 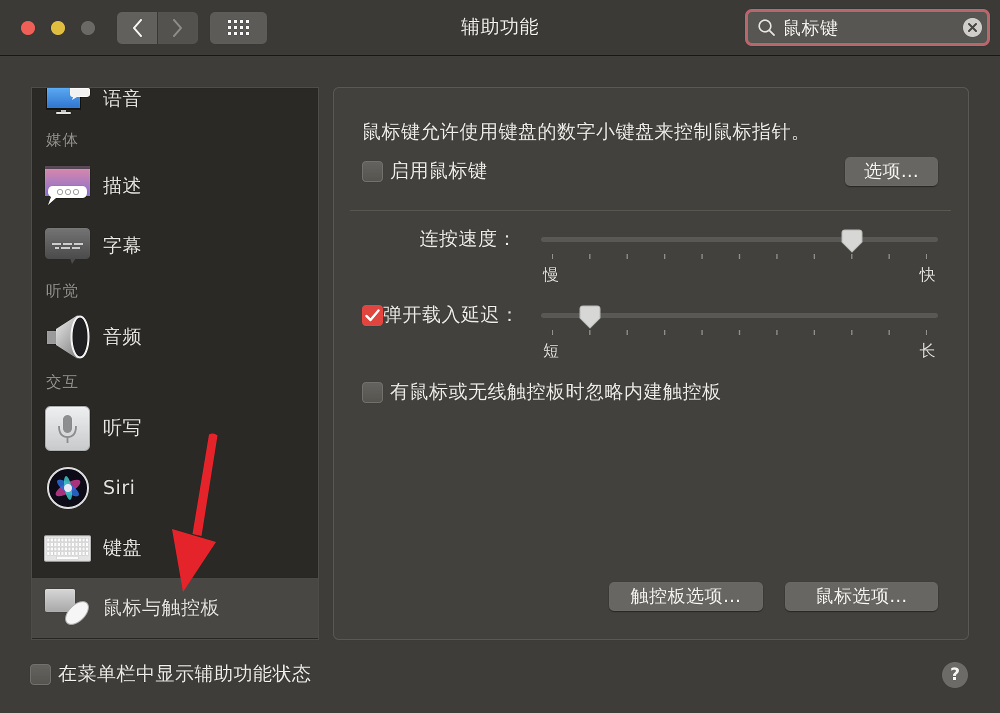 I want to click on search-field: 鼠标键, so click(x=867, y=27).